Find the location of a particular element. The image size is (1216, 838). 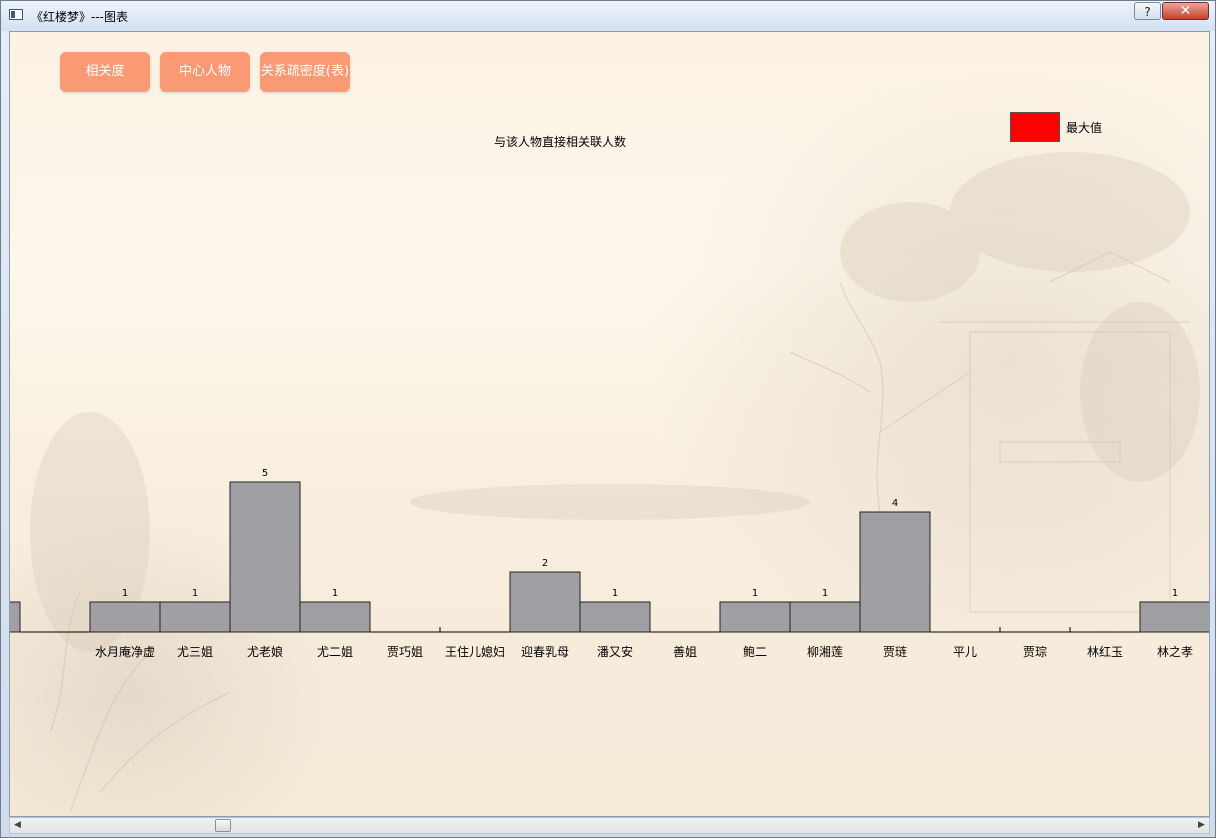

horizontal-scrollbar: ◀ ▶ is located at coordinates (609, 825).